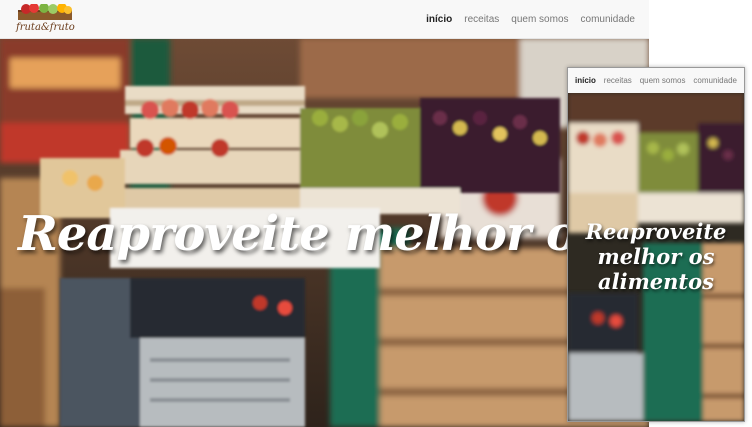  What do you see at coordinates (539, 19) in the screenshot?
I see `nav-link-quem-somos: quem somos` at bounding box center [539, 19].